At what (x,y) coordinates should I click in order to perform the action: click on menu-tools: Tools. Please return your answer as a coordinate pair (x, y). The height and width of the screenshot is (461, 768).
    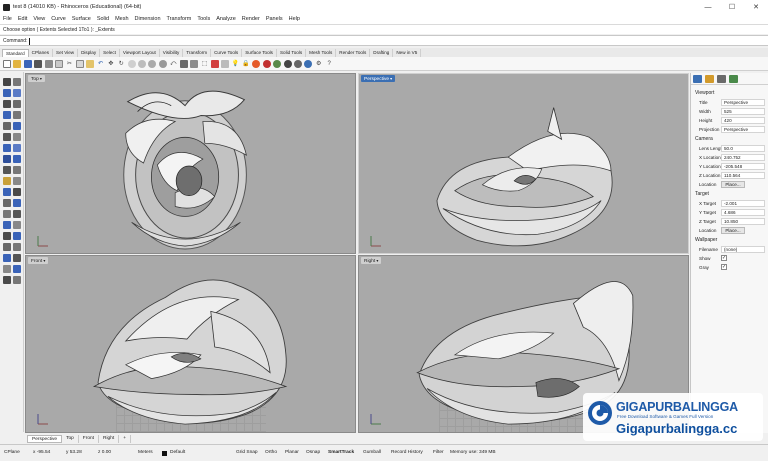
    Looking at the image, I should click on (203, 19).